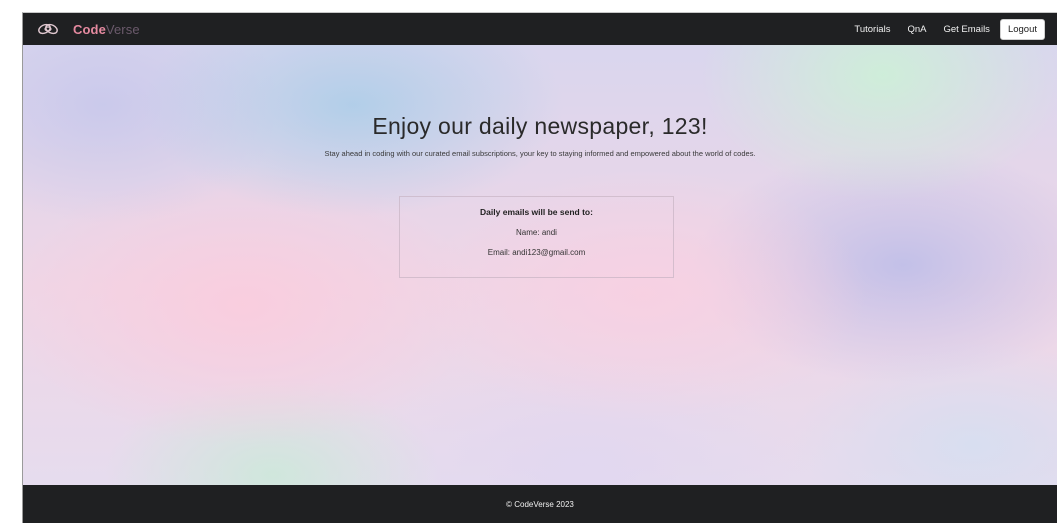 The width and height of the screenshot is (1058, 530). What do you see at coordinates (536, 212) in the screenshot?
I see `card-title: Daily emails will be send to:` at bounding box center [536, 212].